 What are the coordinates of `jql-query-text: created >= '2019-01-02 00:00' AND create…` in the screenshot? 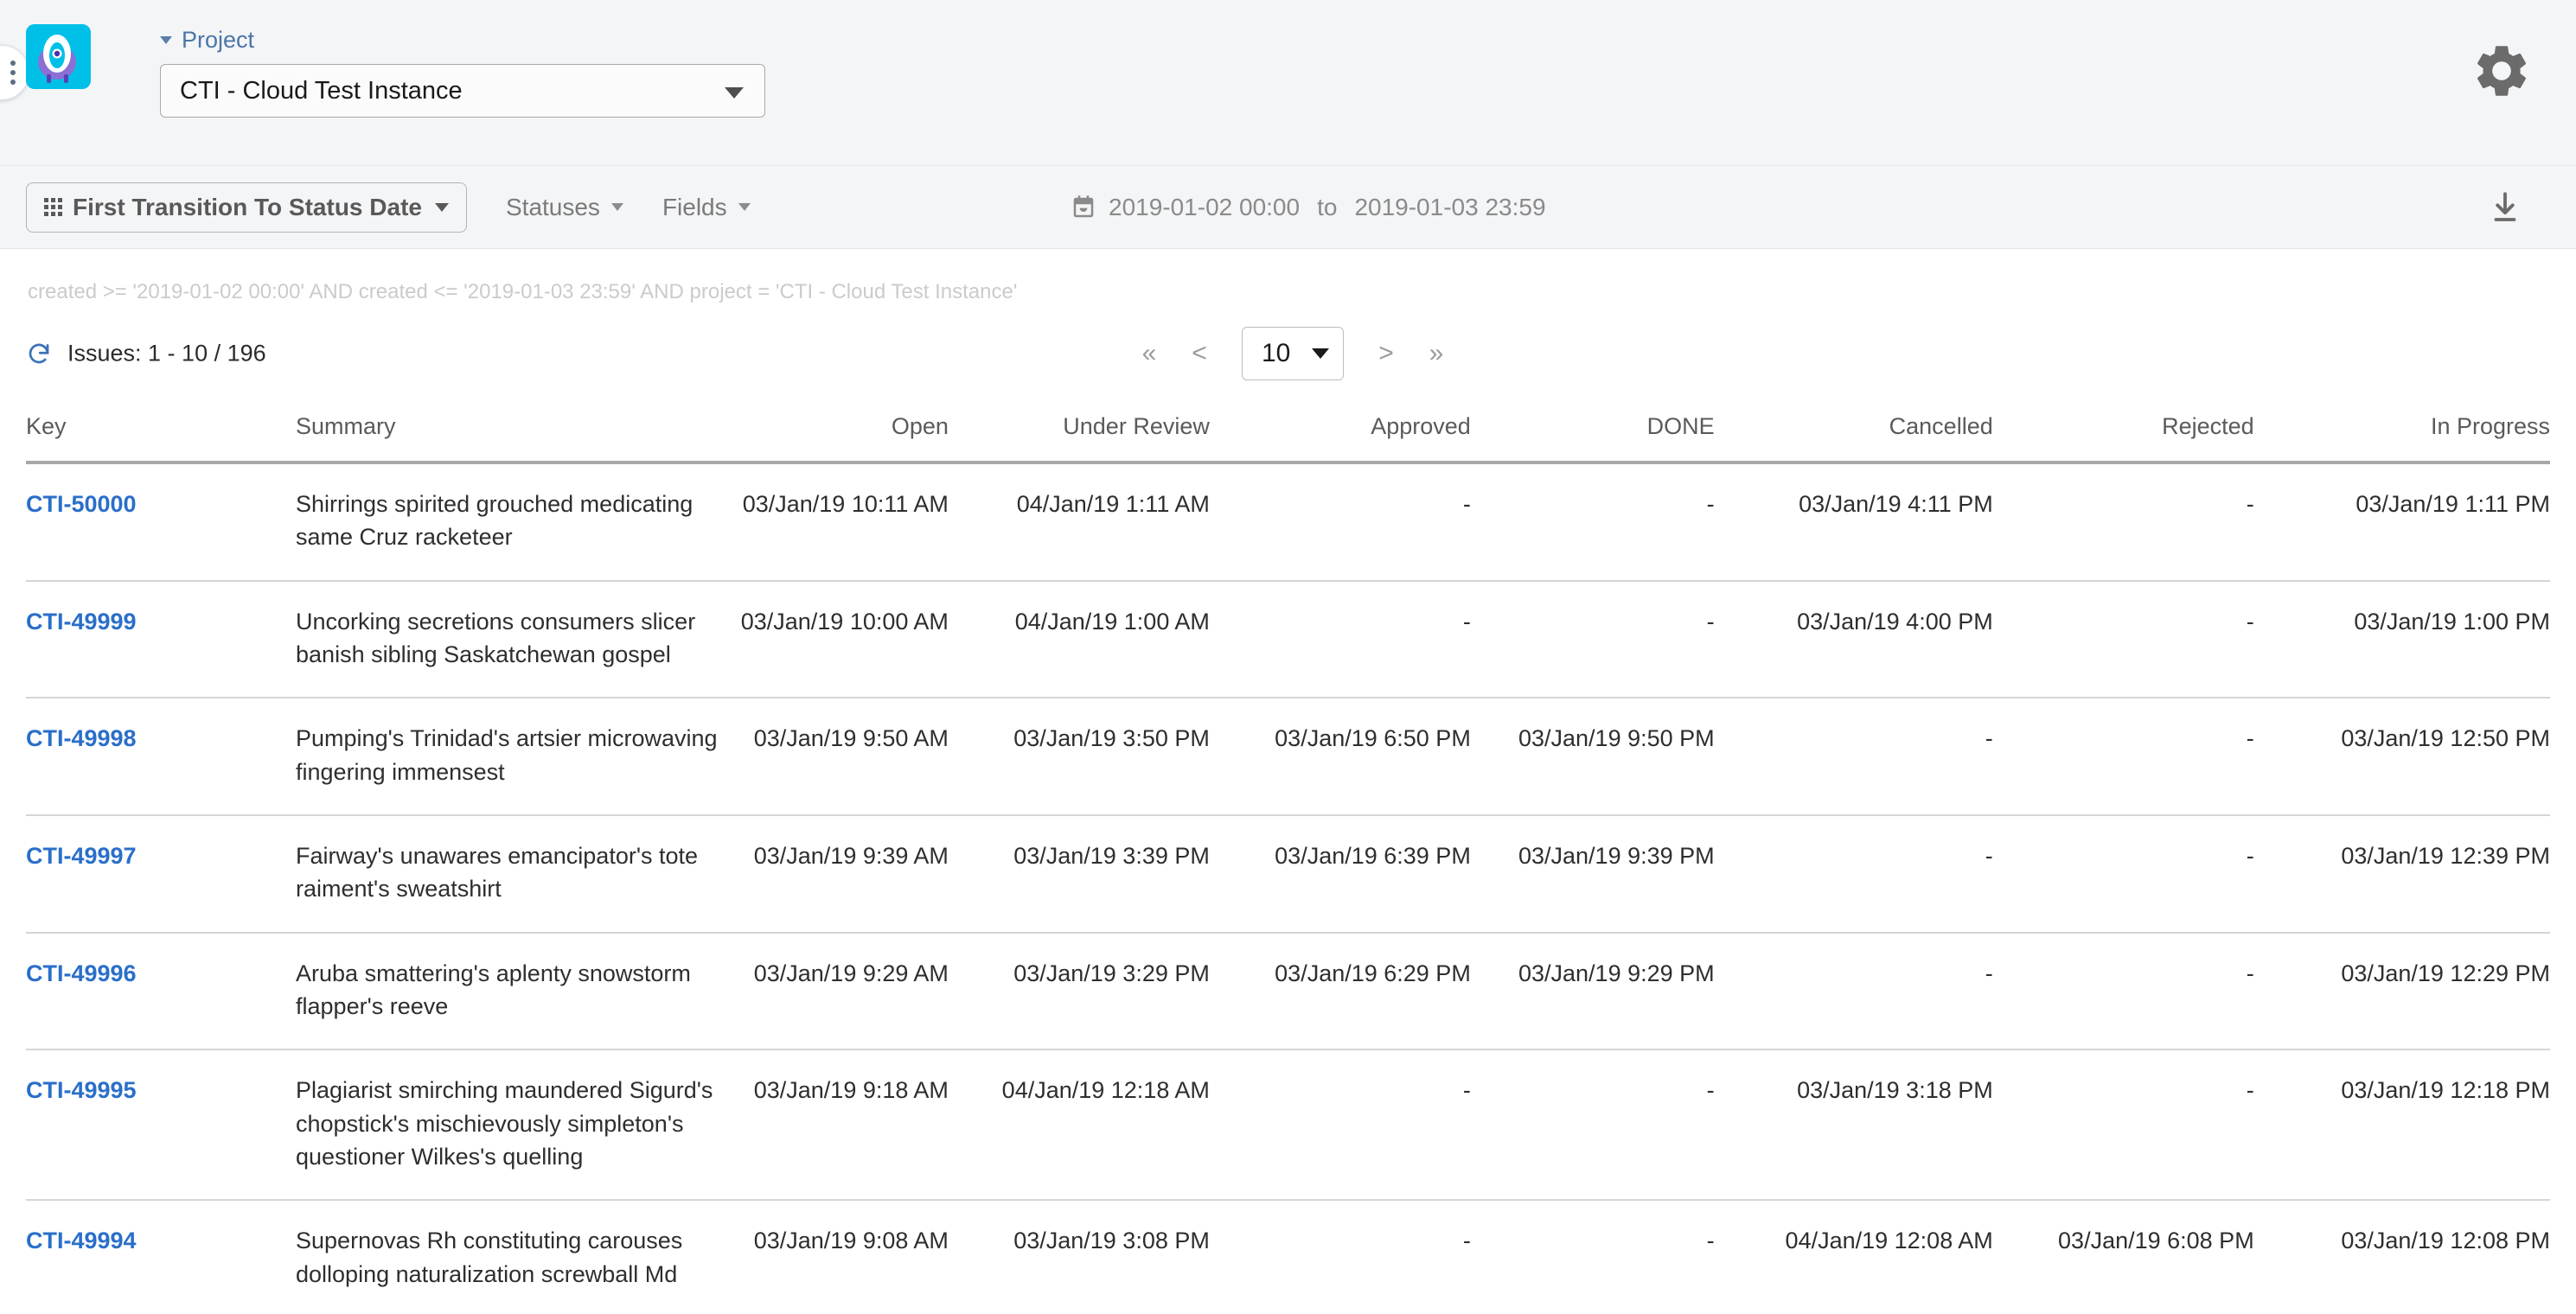 It's located at (523, 291).